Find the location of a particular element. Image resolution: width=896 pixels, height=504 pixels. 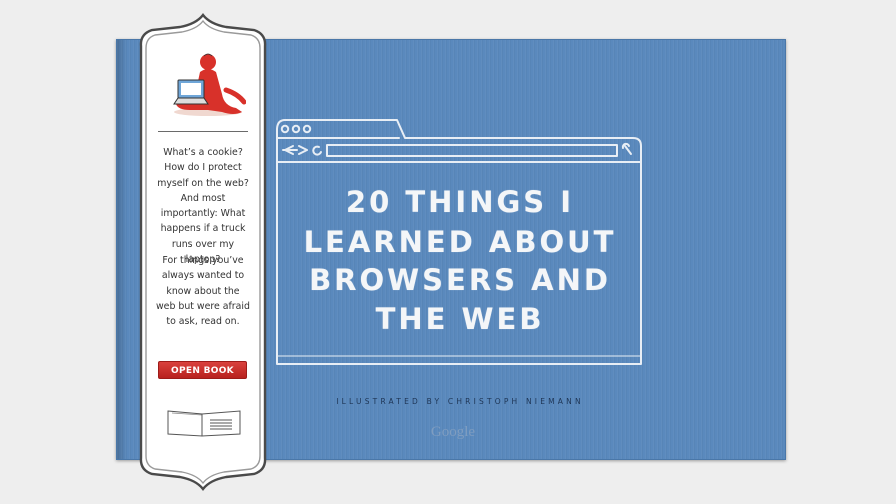

book-spine is located at coordinates (122, 249).